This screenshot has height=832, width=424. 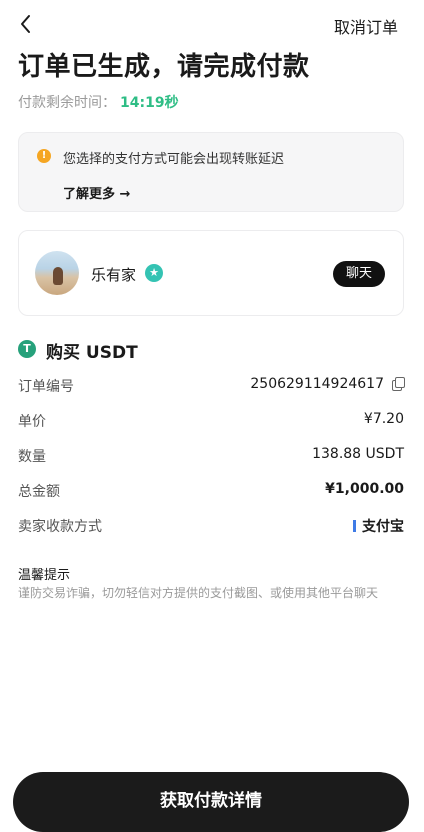 What do you see at coordinates (317, 384) in the screenshot?
I see `order-number-value: 250629114924617` at bounding box center [317, 384].